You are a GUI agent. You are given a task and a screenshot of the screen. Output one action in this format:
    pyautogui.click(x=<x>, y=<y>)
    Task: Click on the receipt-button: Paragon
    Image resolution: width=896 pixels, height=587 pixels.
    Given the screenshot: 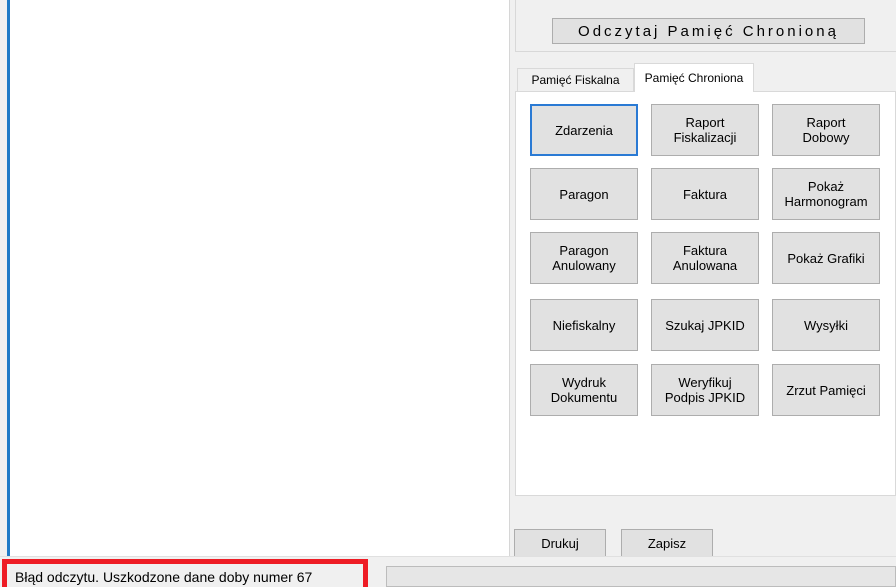 What is the action you would take?
    pyautogui.click(x=584, y=194)
    